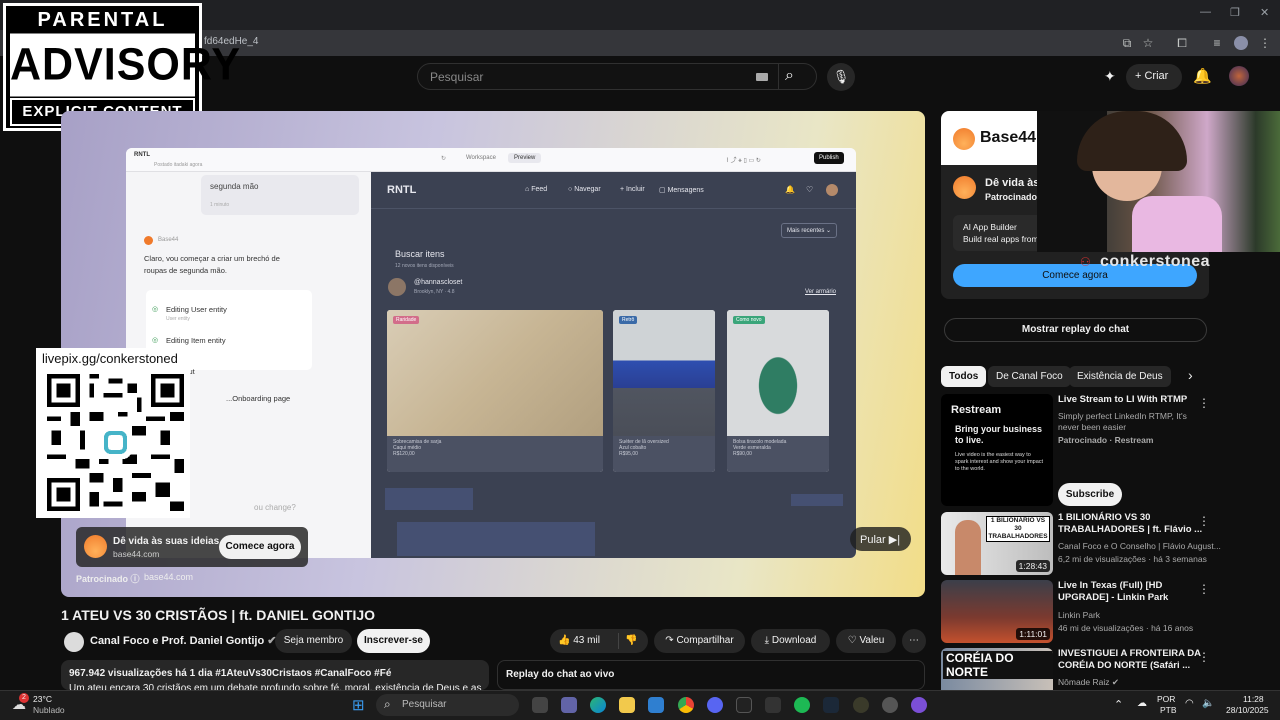 The image size is (1280, 720). What do you see at coordinates (831, 705) in the screenshot?
I see `steam-icon` at bounding box center [831, 705].